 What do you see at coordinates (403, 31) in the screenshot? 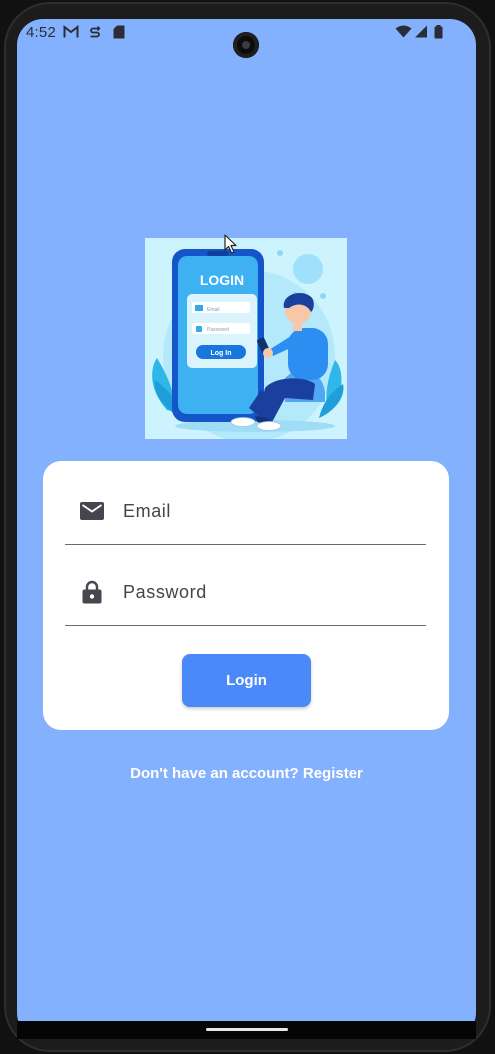
I see `wifi-icon` at bounding box center [403, 31].